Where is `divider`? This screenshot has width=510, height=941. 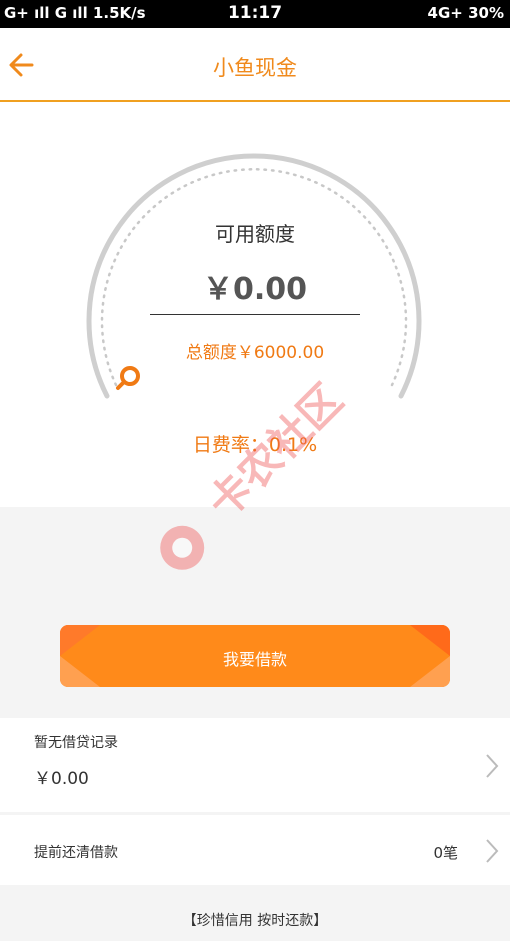 divider is located at coordinates (255, 314).